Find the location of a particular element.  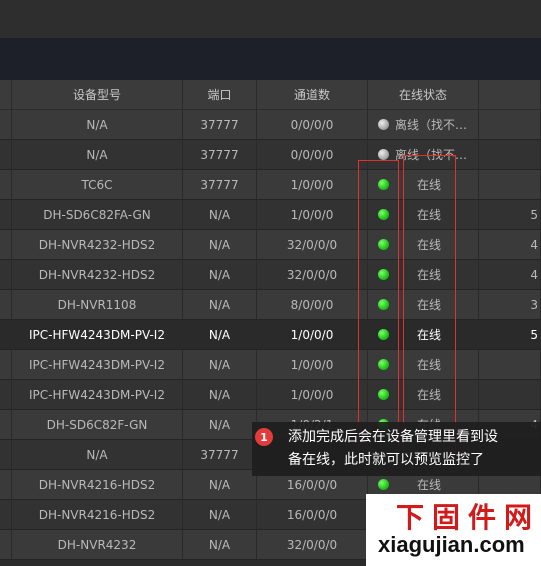

watermark-url: xiagujian.com is located at coordinates (451, 544).